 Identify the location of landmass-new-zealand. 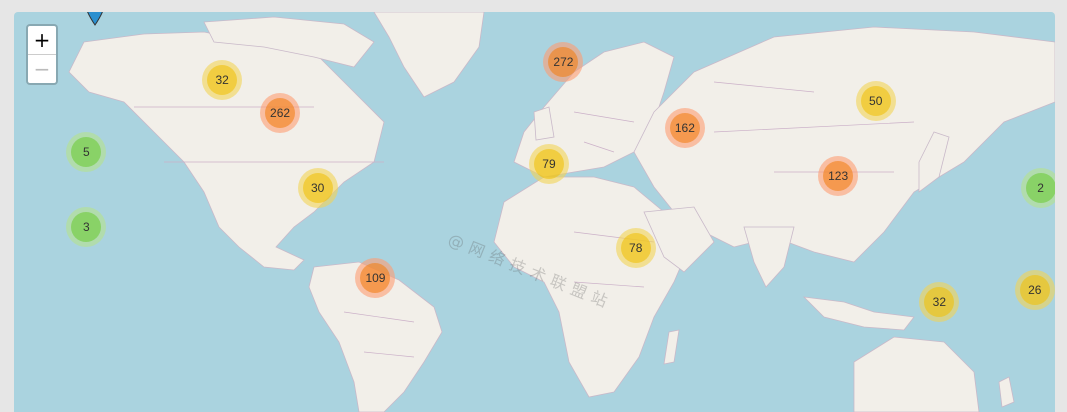
(1006, 392).